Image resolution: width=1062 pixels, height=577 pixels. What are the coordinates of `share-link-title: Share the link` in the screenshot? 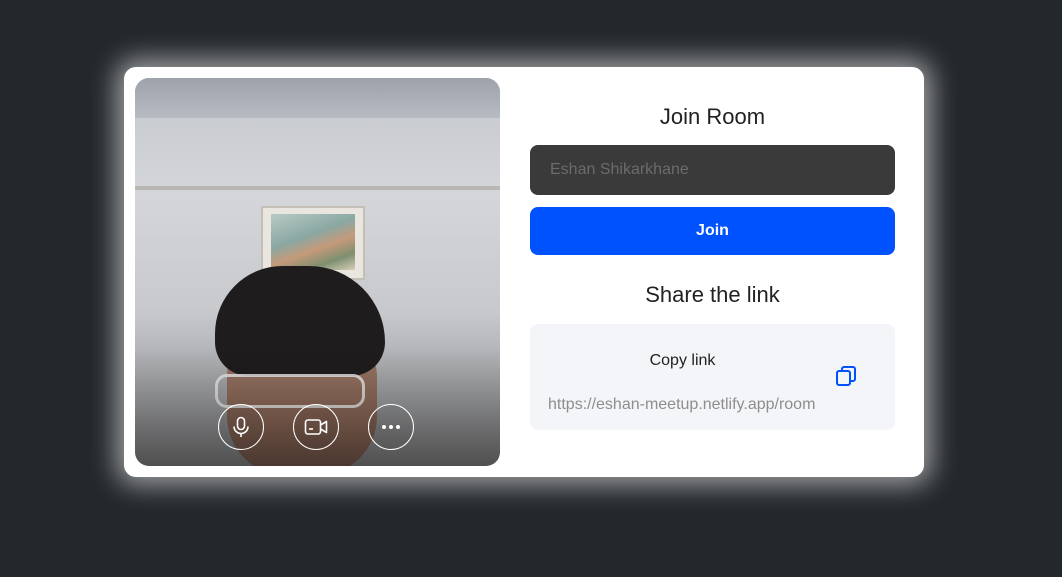 It's located at (712, 294).